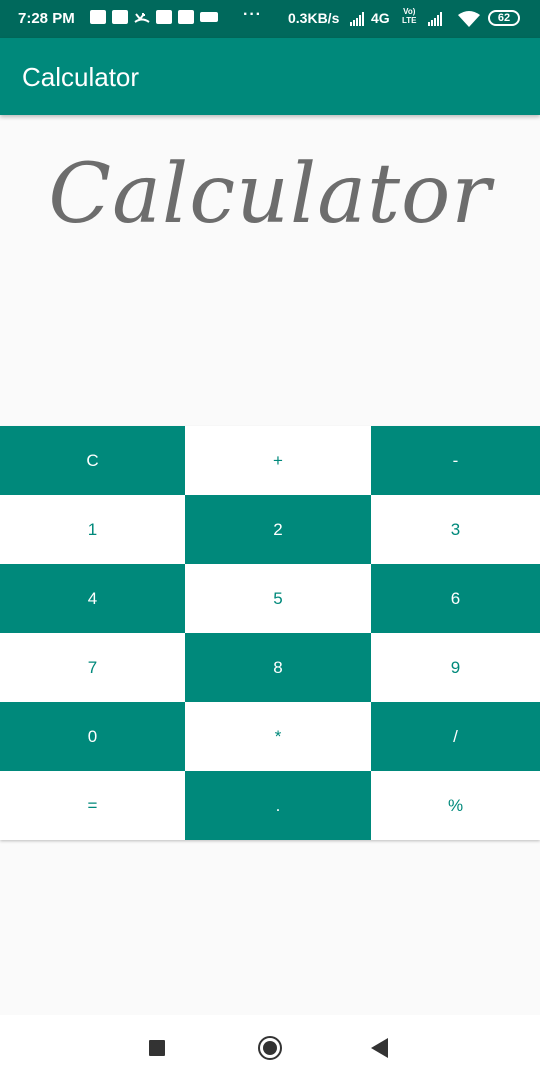  What do you see at coordinates (142, 17) in the screenshot?
I see `missed-call-icon` at bounding box center [142, 17].